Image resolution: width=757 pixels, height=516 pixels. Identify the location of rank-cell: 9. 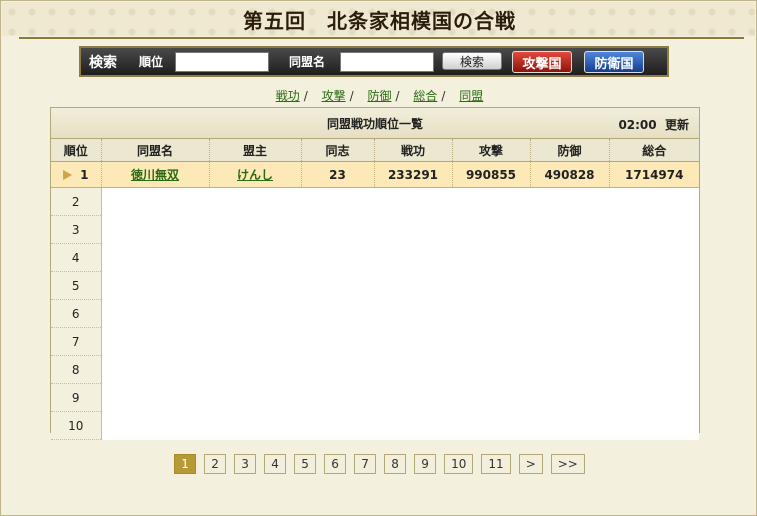
(76, 397).